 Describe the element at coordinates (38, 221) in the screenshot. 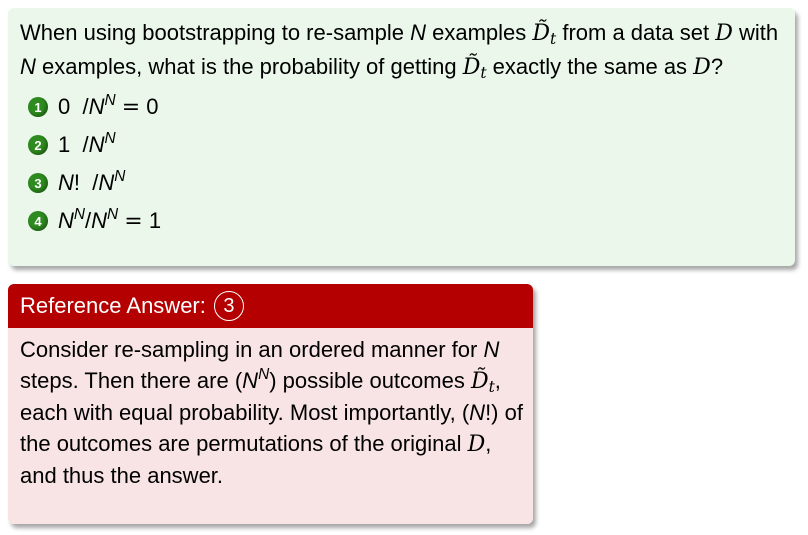

I see `choice-number-badge: 4` at that location.